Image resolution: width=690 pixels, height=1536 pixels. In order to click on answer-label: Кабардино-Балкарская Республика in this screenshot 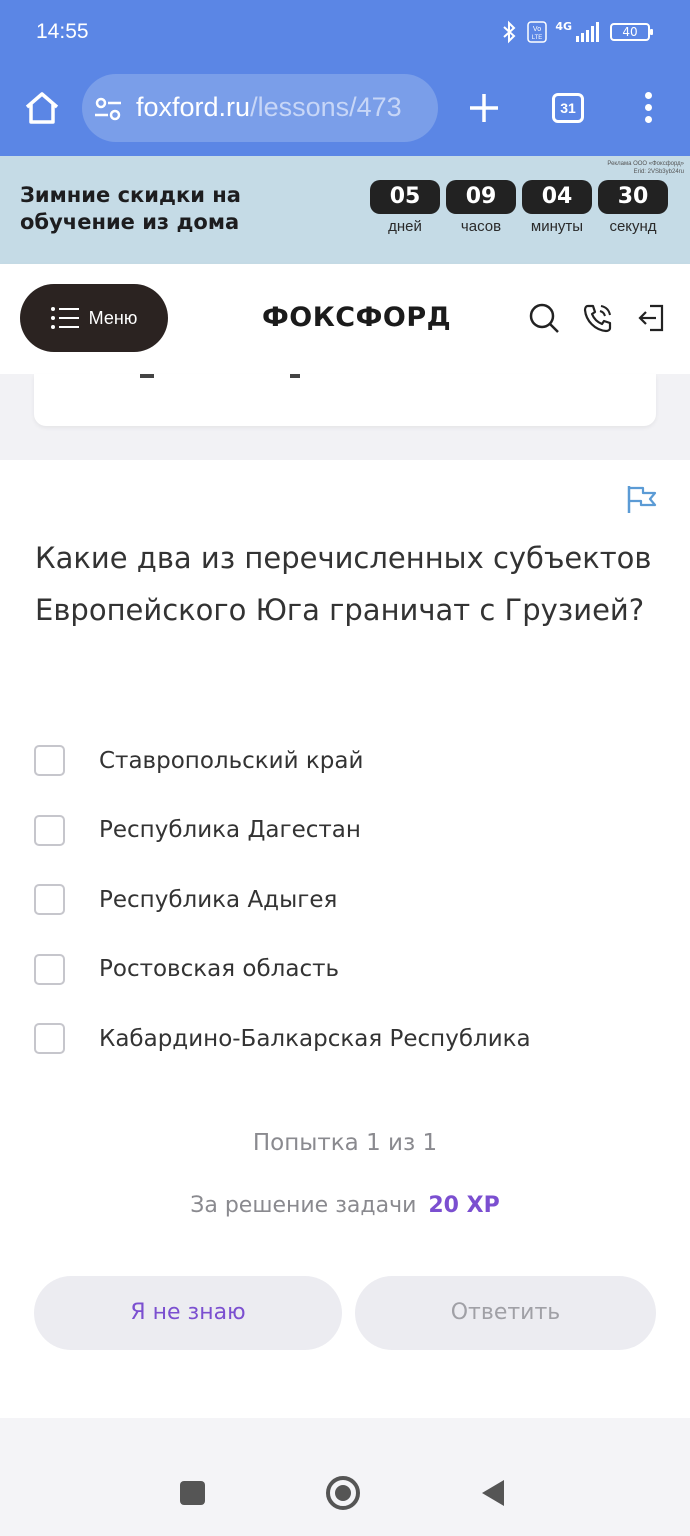, I will do `click(315, 1039)`.